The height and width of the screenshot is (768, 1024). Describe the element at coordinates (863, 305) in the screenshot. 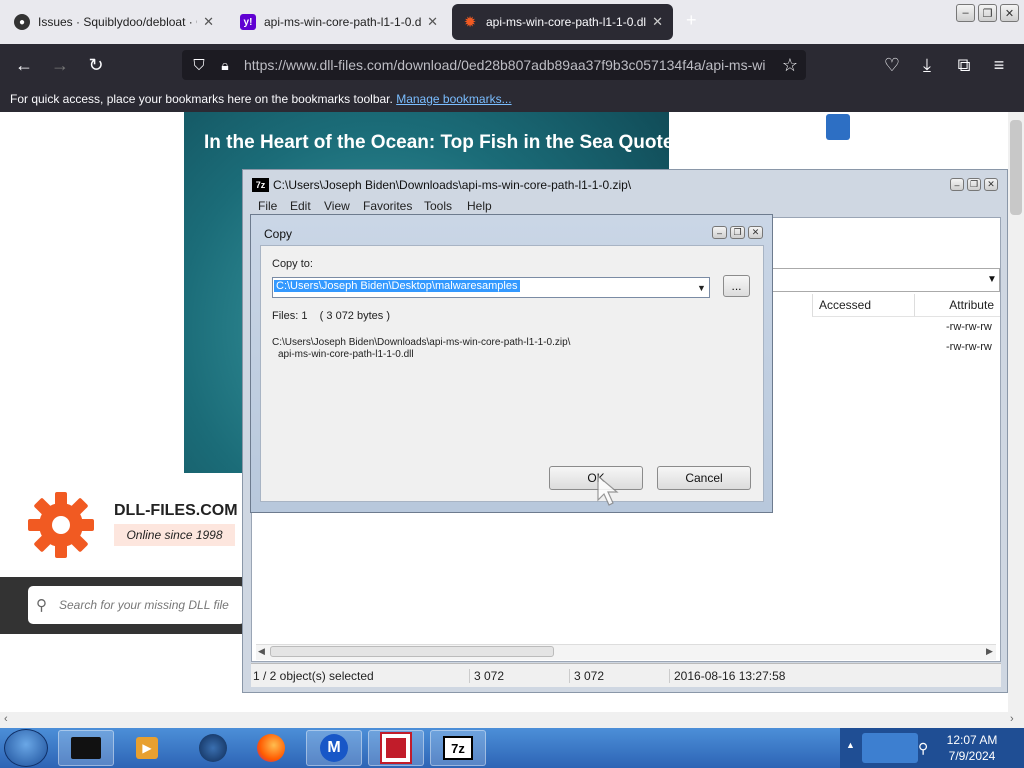

I see `column-accessed: Accessed` at that location.